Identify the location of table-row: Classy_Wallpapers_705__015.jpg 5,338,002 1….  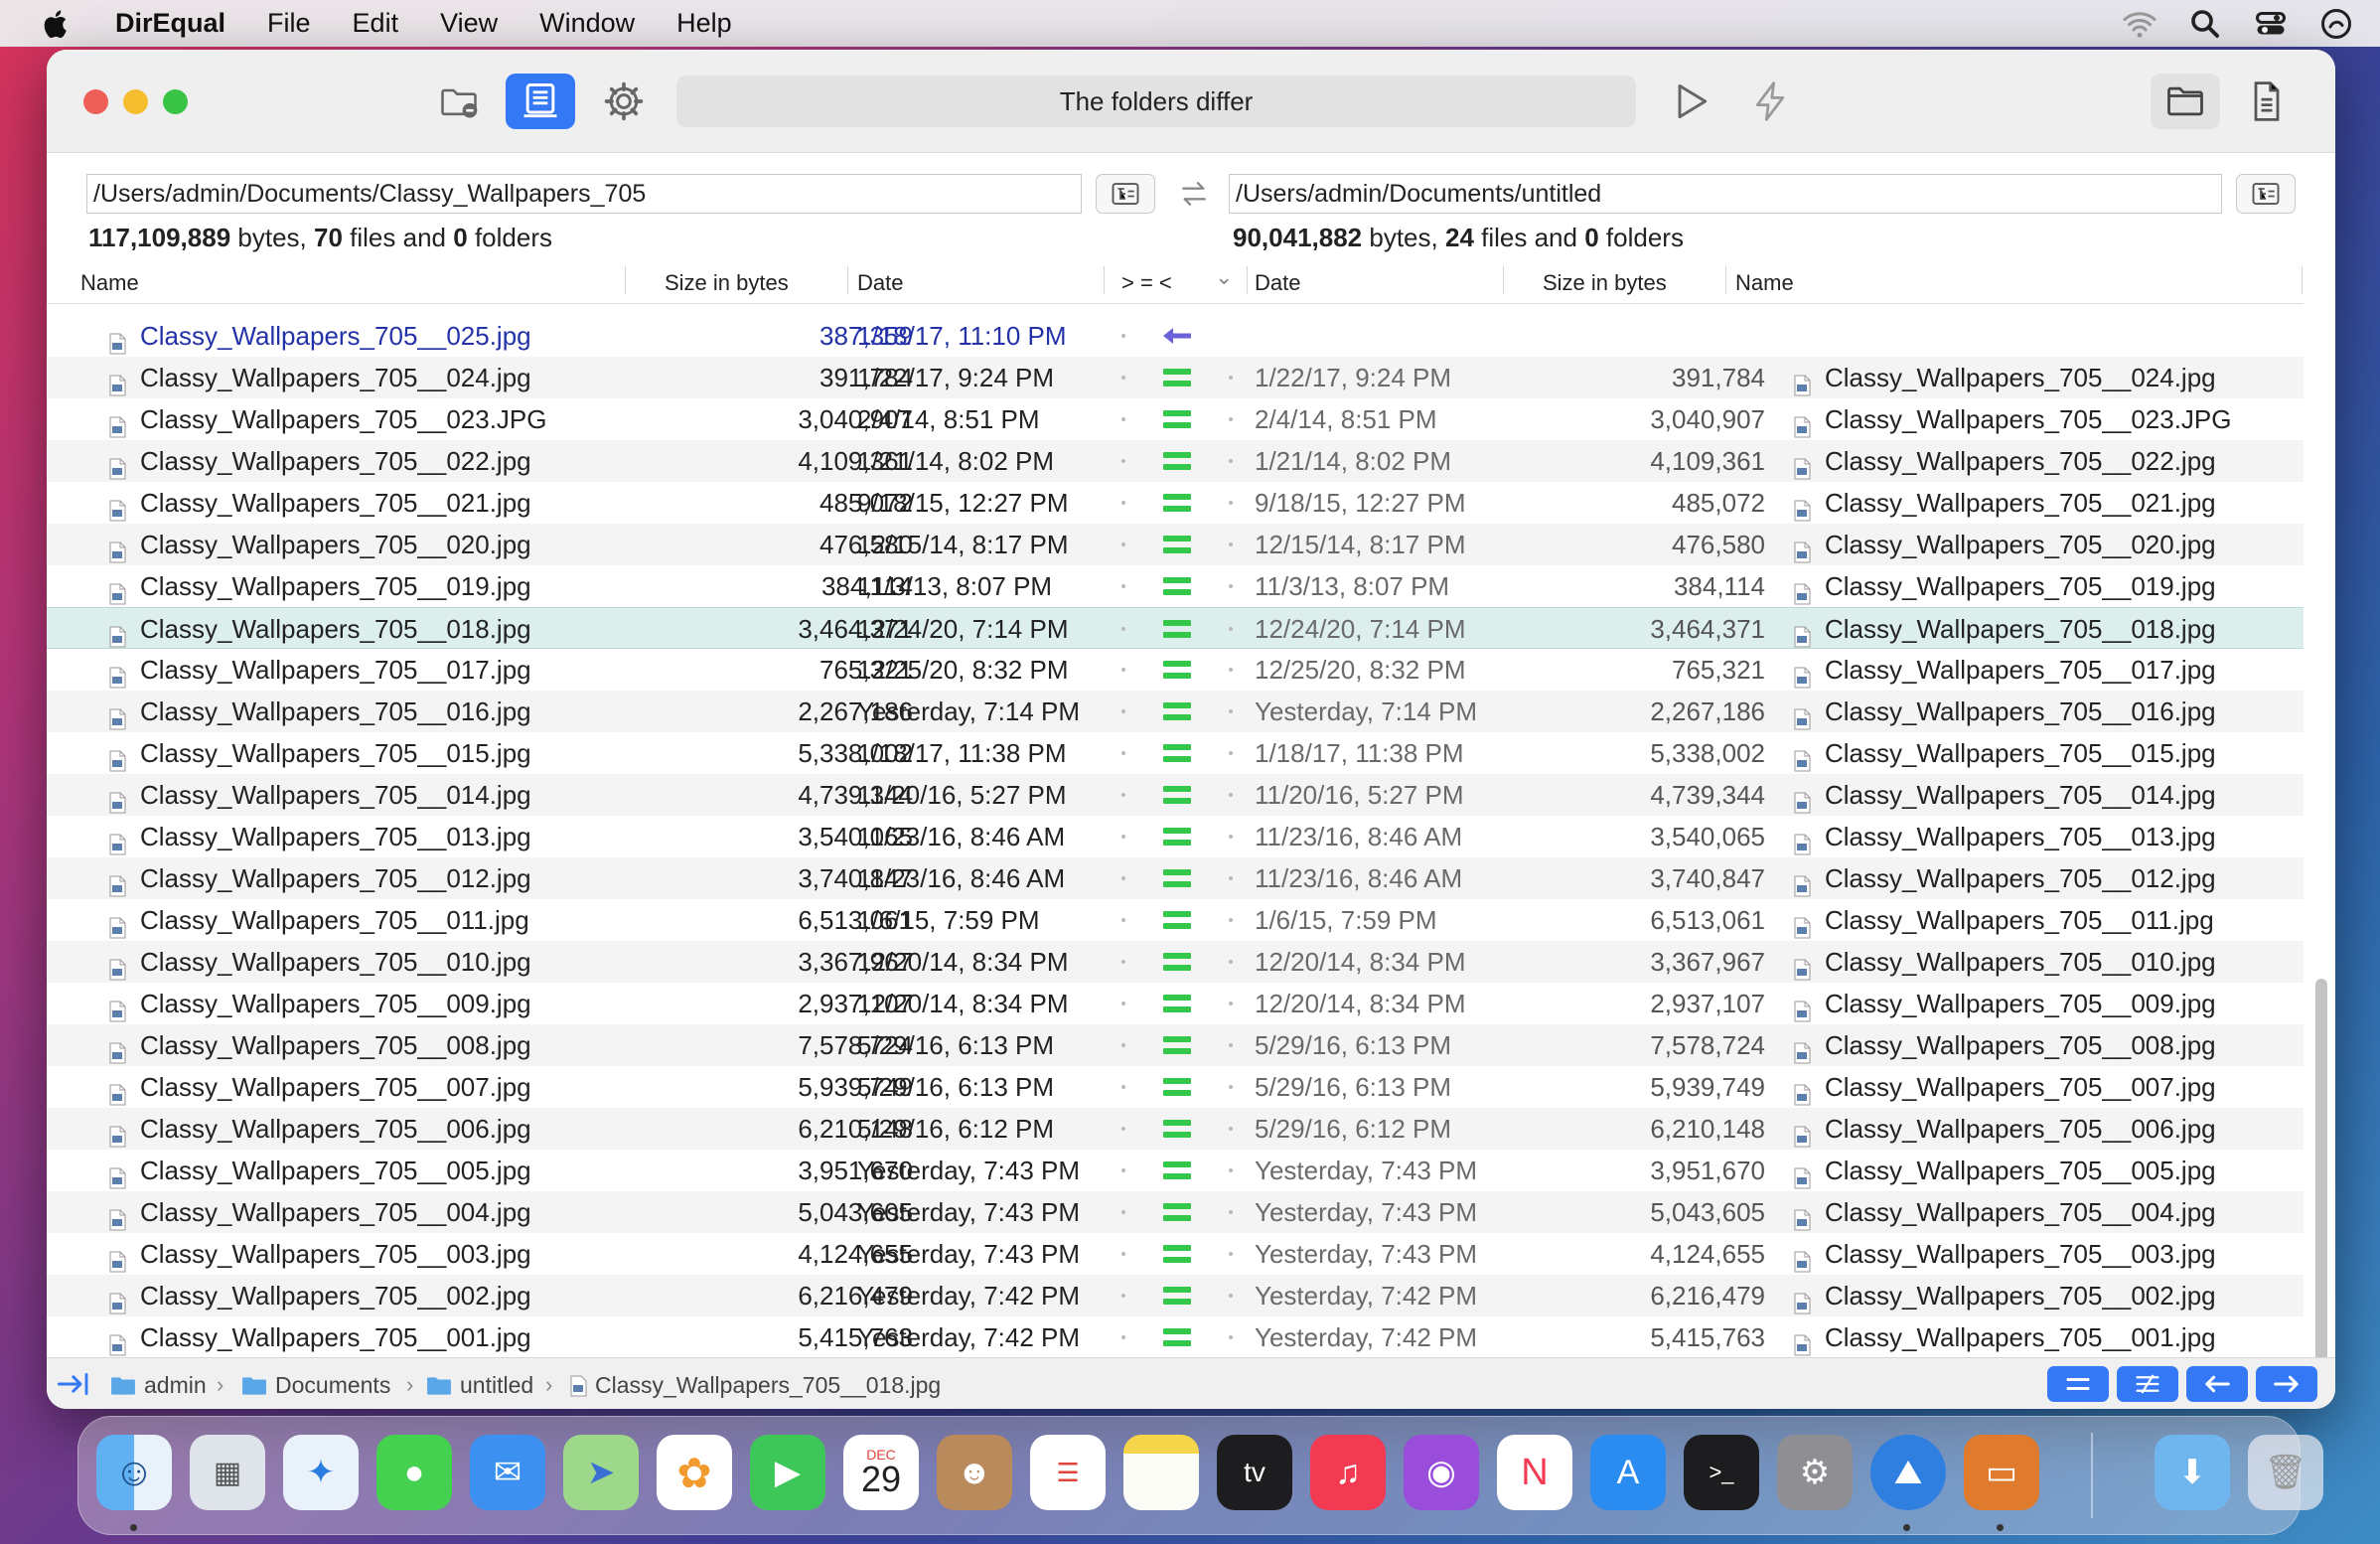
(1175, 753).